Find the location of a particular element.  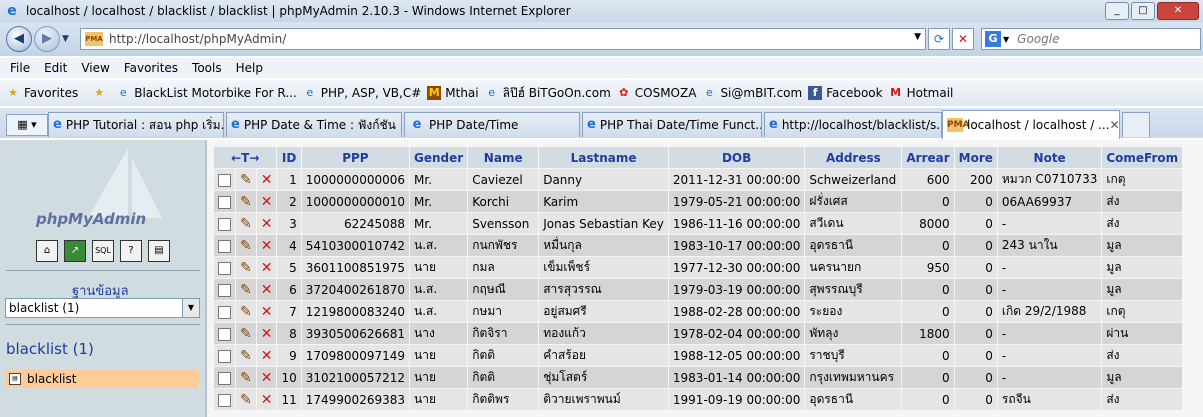

fav-link-mthai: M Mthai is located at coordinates (453, 93).